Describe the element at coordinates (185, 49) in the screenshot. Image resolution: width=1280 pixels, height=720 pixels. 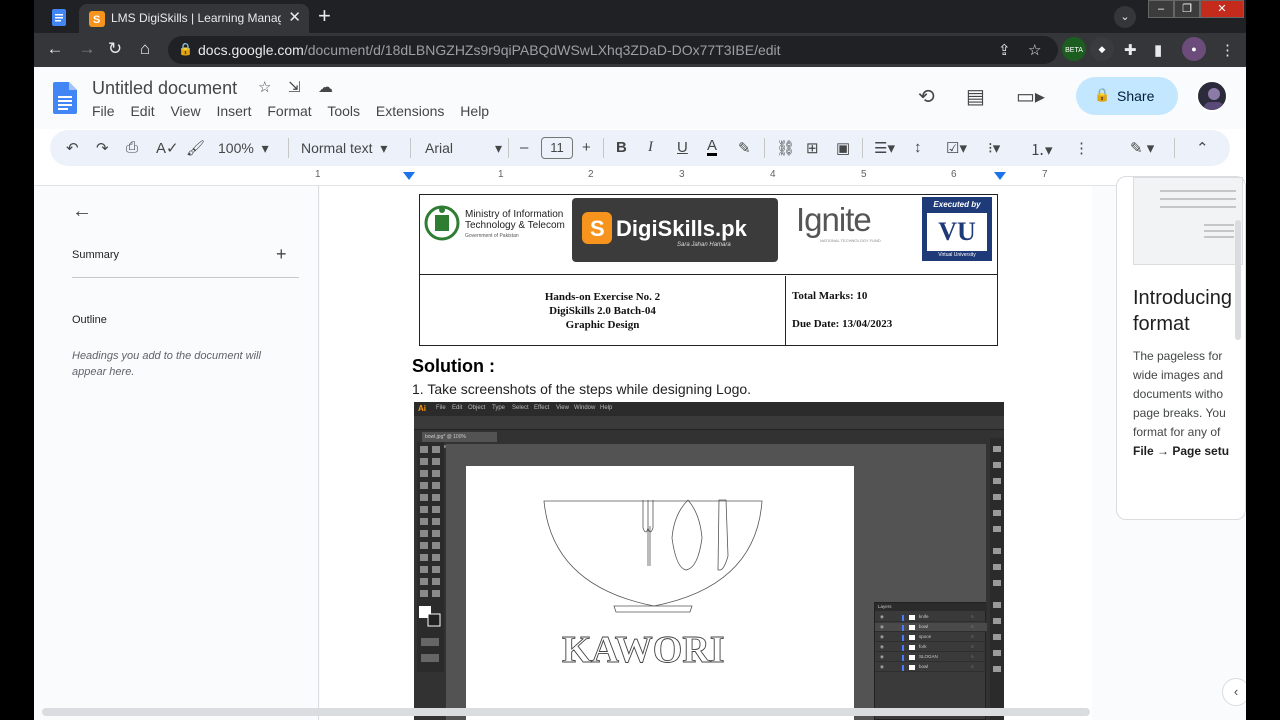
I see `lock-icon: 🔒` at that location.